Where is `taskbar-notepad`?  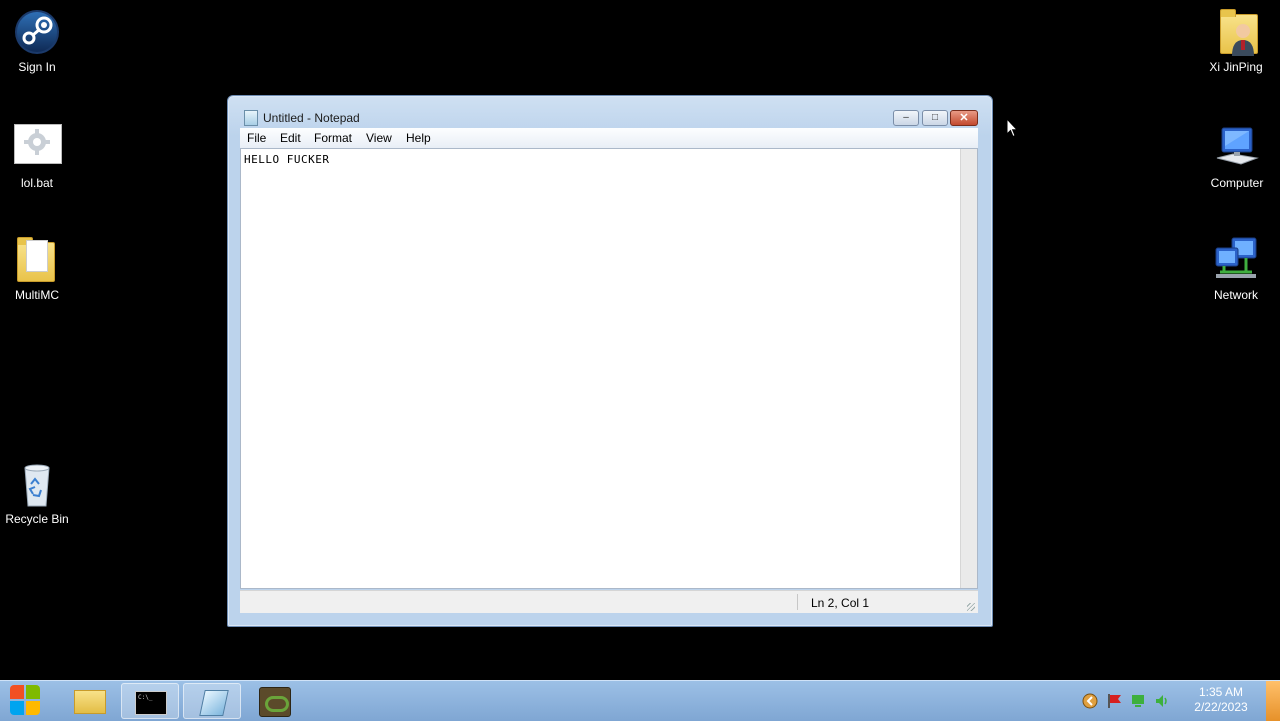
taskbar-notepad is located at coordinates (212, 701).